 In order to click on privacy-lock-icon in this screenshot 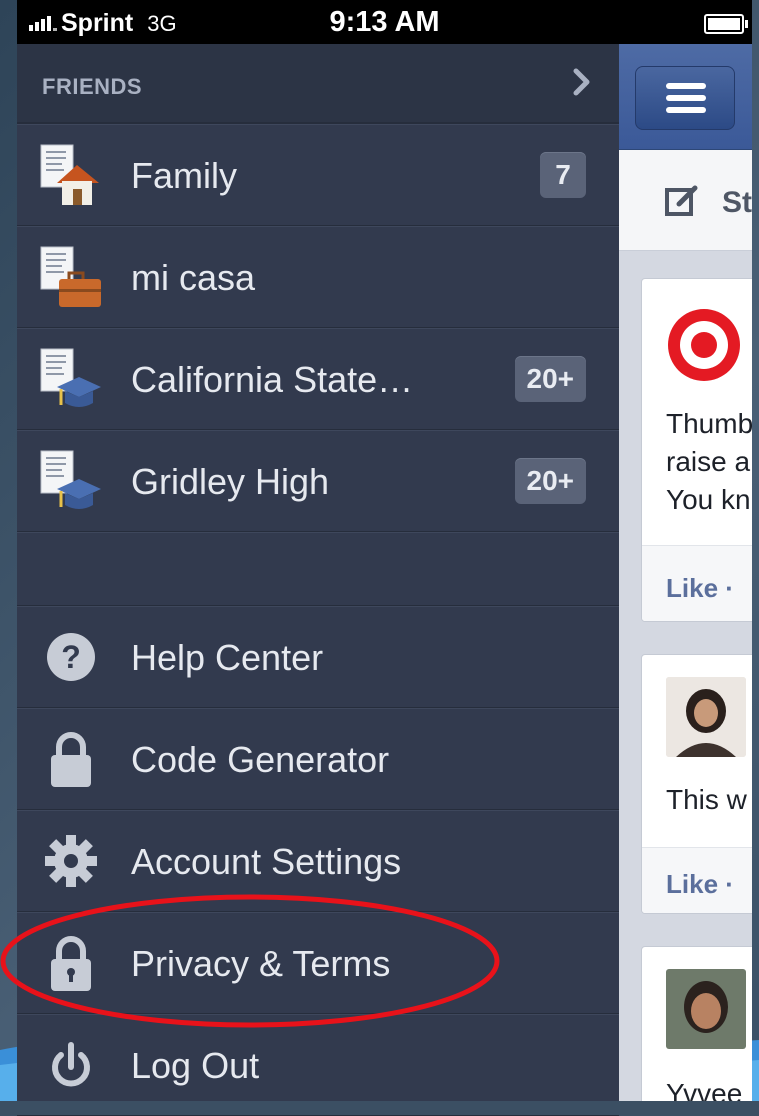, I will do `click(71, 963)`.